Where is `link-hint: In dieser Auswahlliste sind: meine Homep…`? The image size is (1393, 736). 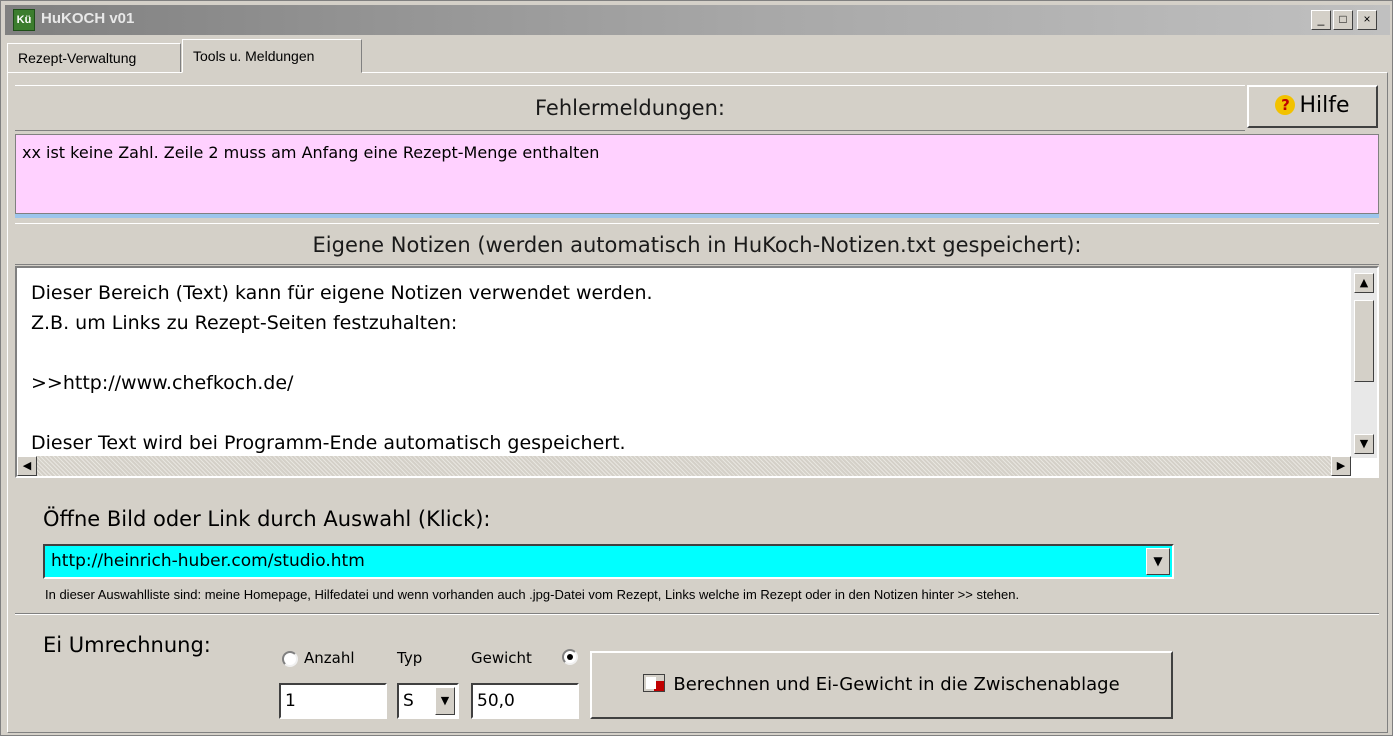
link-hint: In dieser Auswahlliste sind: meine Homep… is located at coordinates (532, 594).